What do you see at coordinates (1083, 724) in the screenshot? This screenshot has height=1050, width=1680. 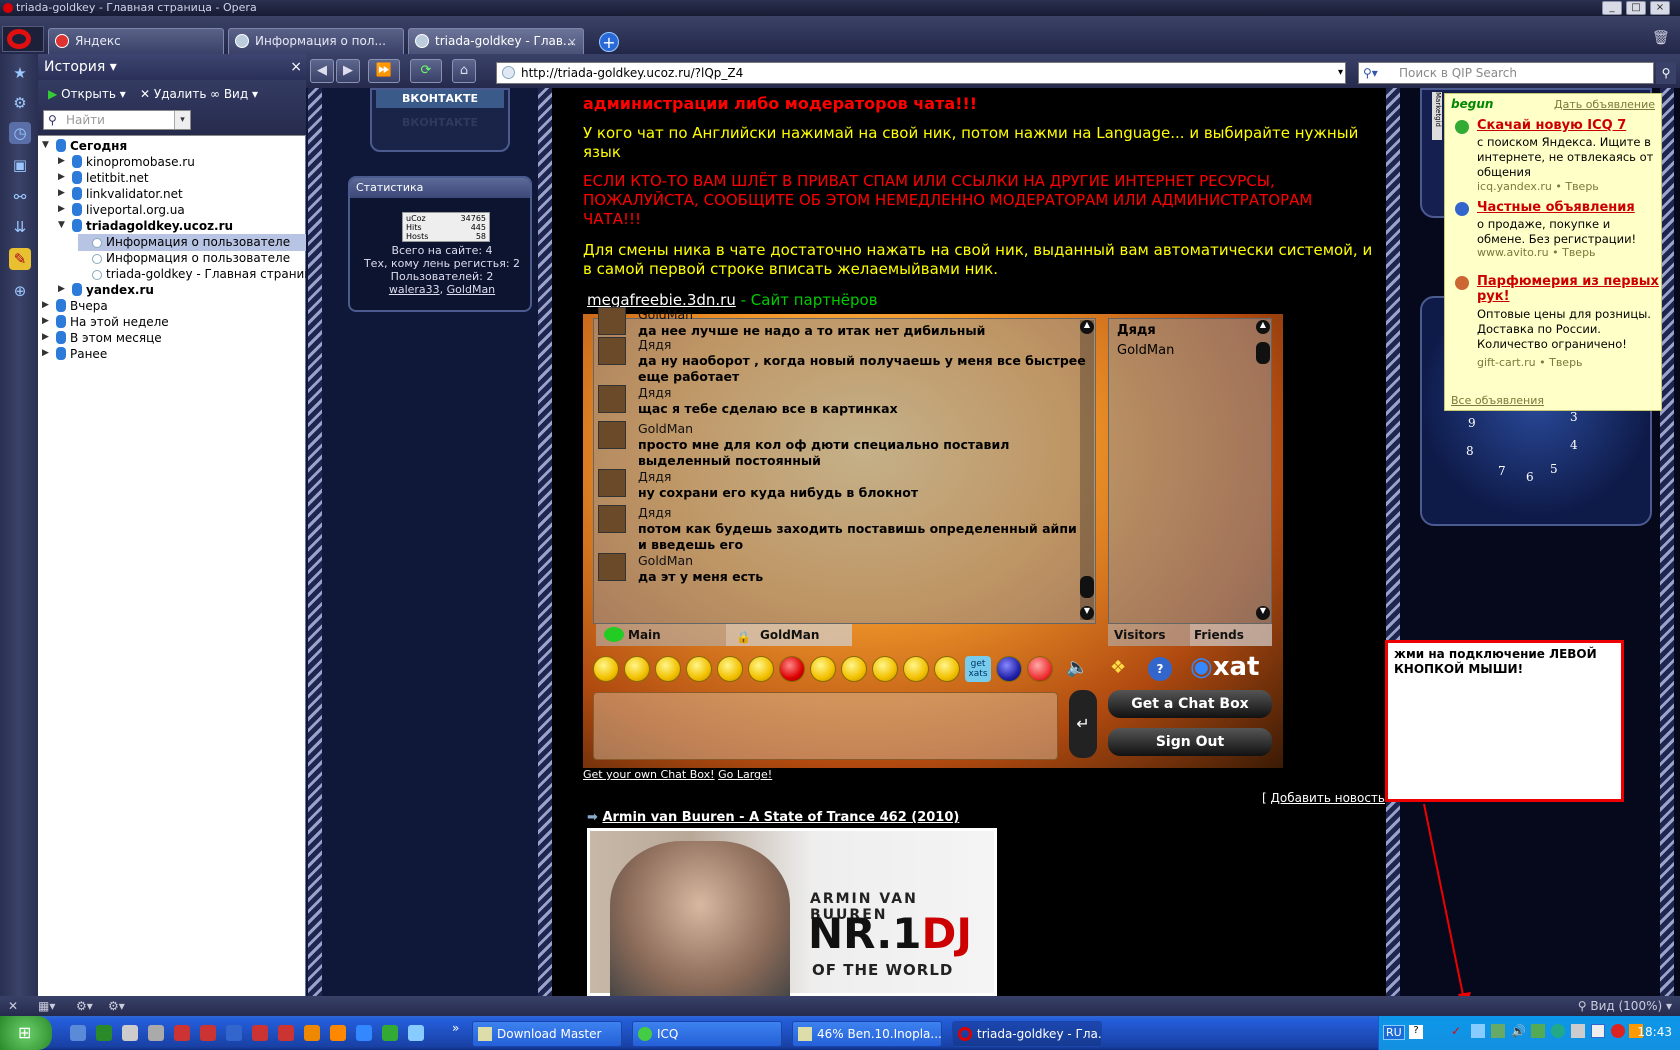 I see `send-button: ↵` at bounding box center [1083, 724].